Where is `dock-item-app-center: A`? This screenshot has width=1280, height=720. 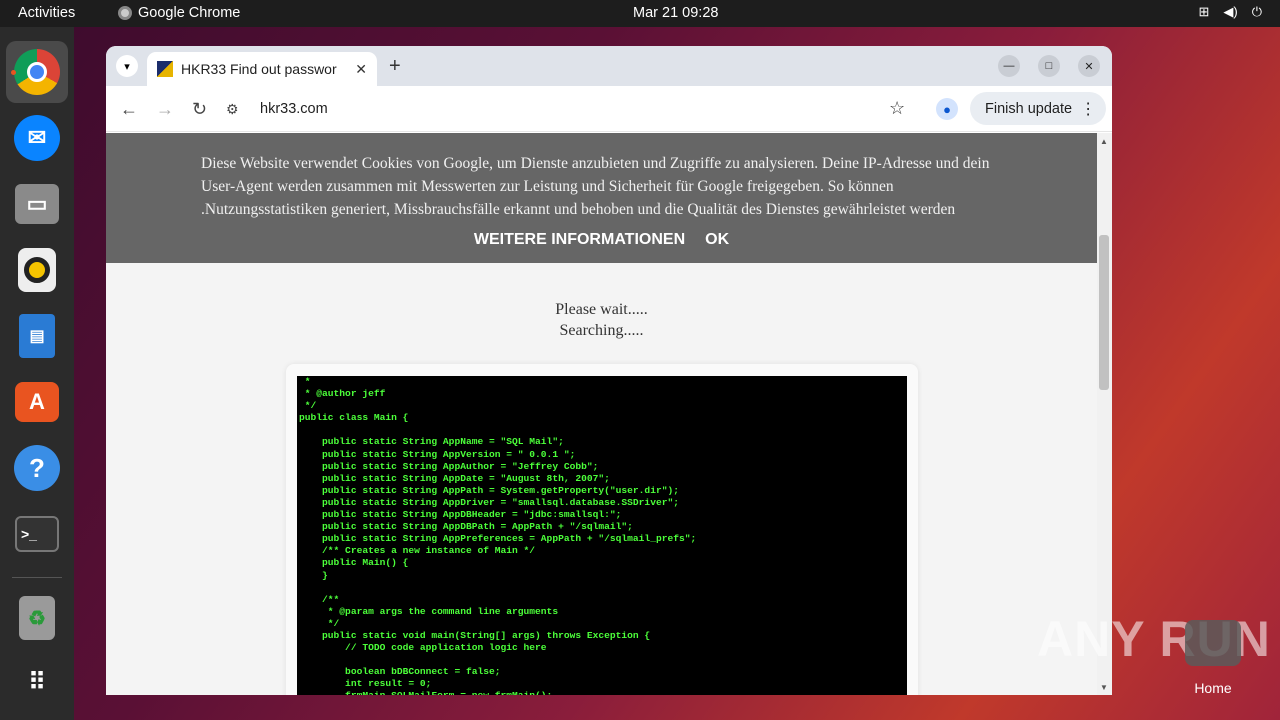
dock-item-app-center: A is located at coordinates (37, 402).